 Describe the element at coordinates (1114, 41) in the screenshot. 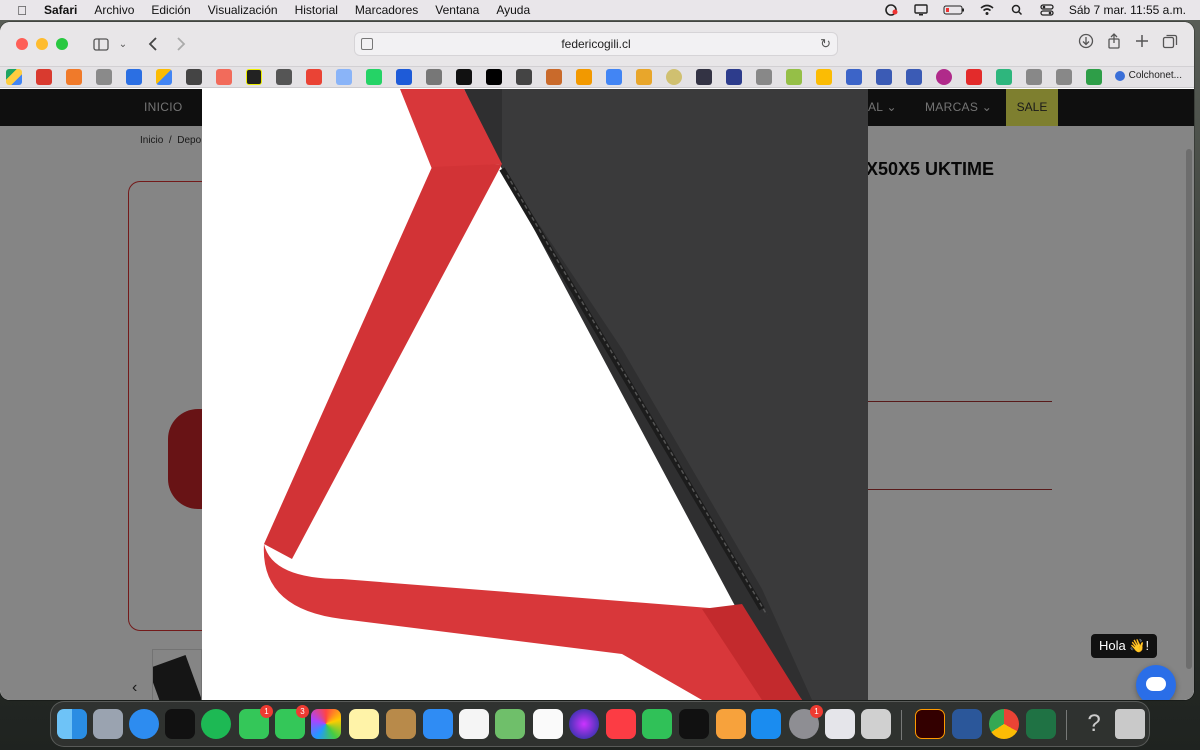

I see `share-icon` at that location.